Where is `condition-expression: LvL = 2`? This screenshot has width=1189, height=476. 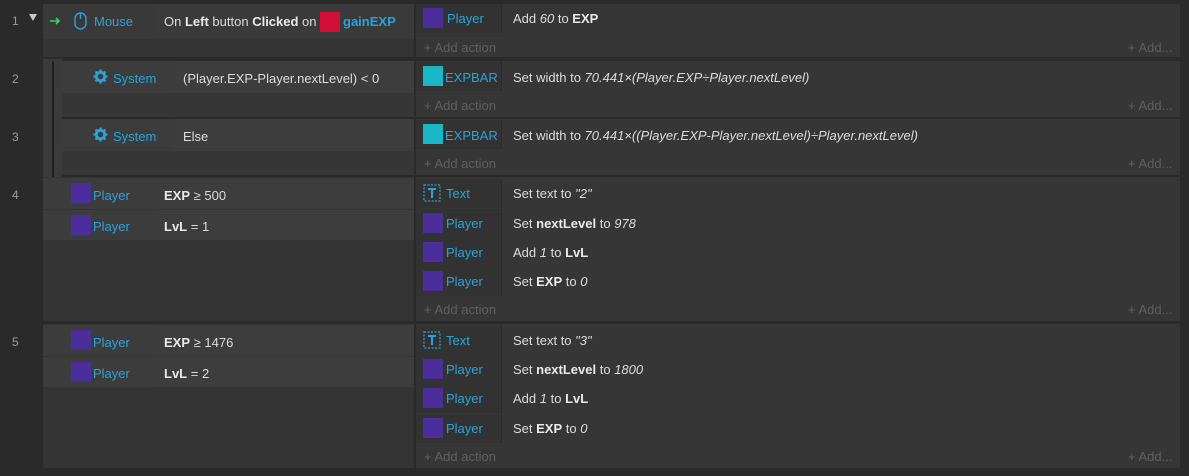
condition-expression: LvL = 2 is located at coordinates (284, 372).